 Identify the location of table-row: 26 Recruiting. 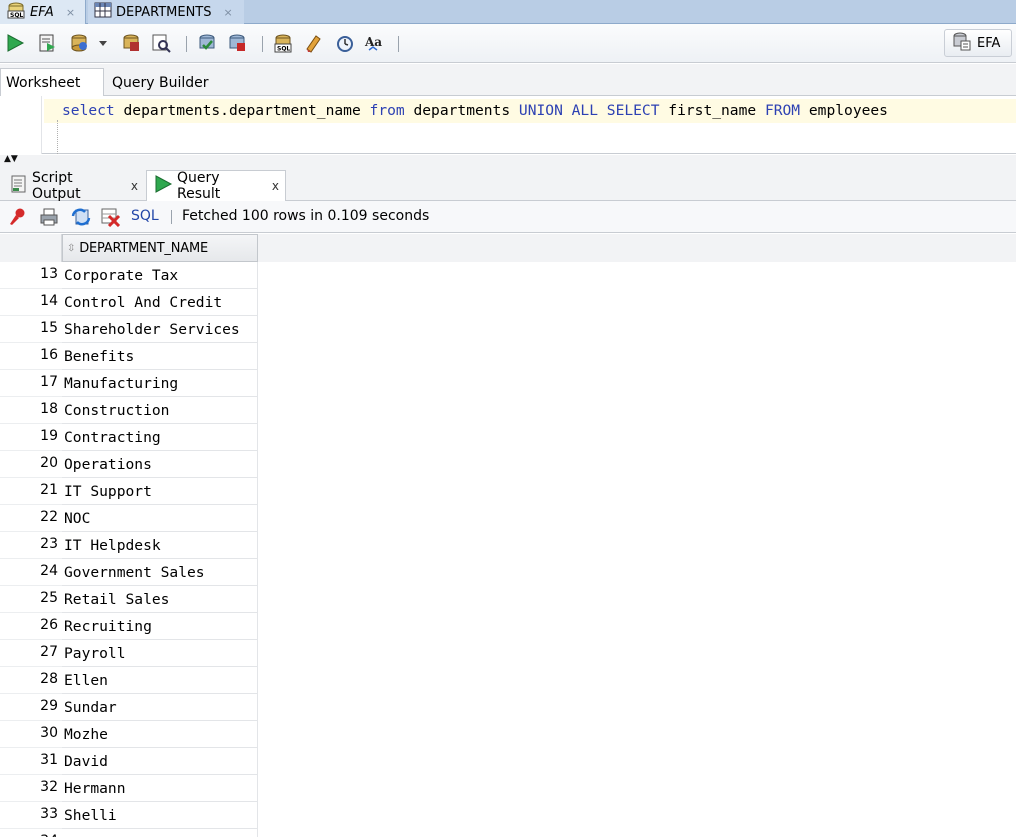
(130, 626).